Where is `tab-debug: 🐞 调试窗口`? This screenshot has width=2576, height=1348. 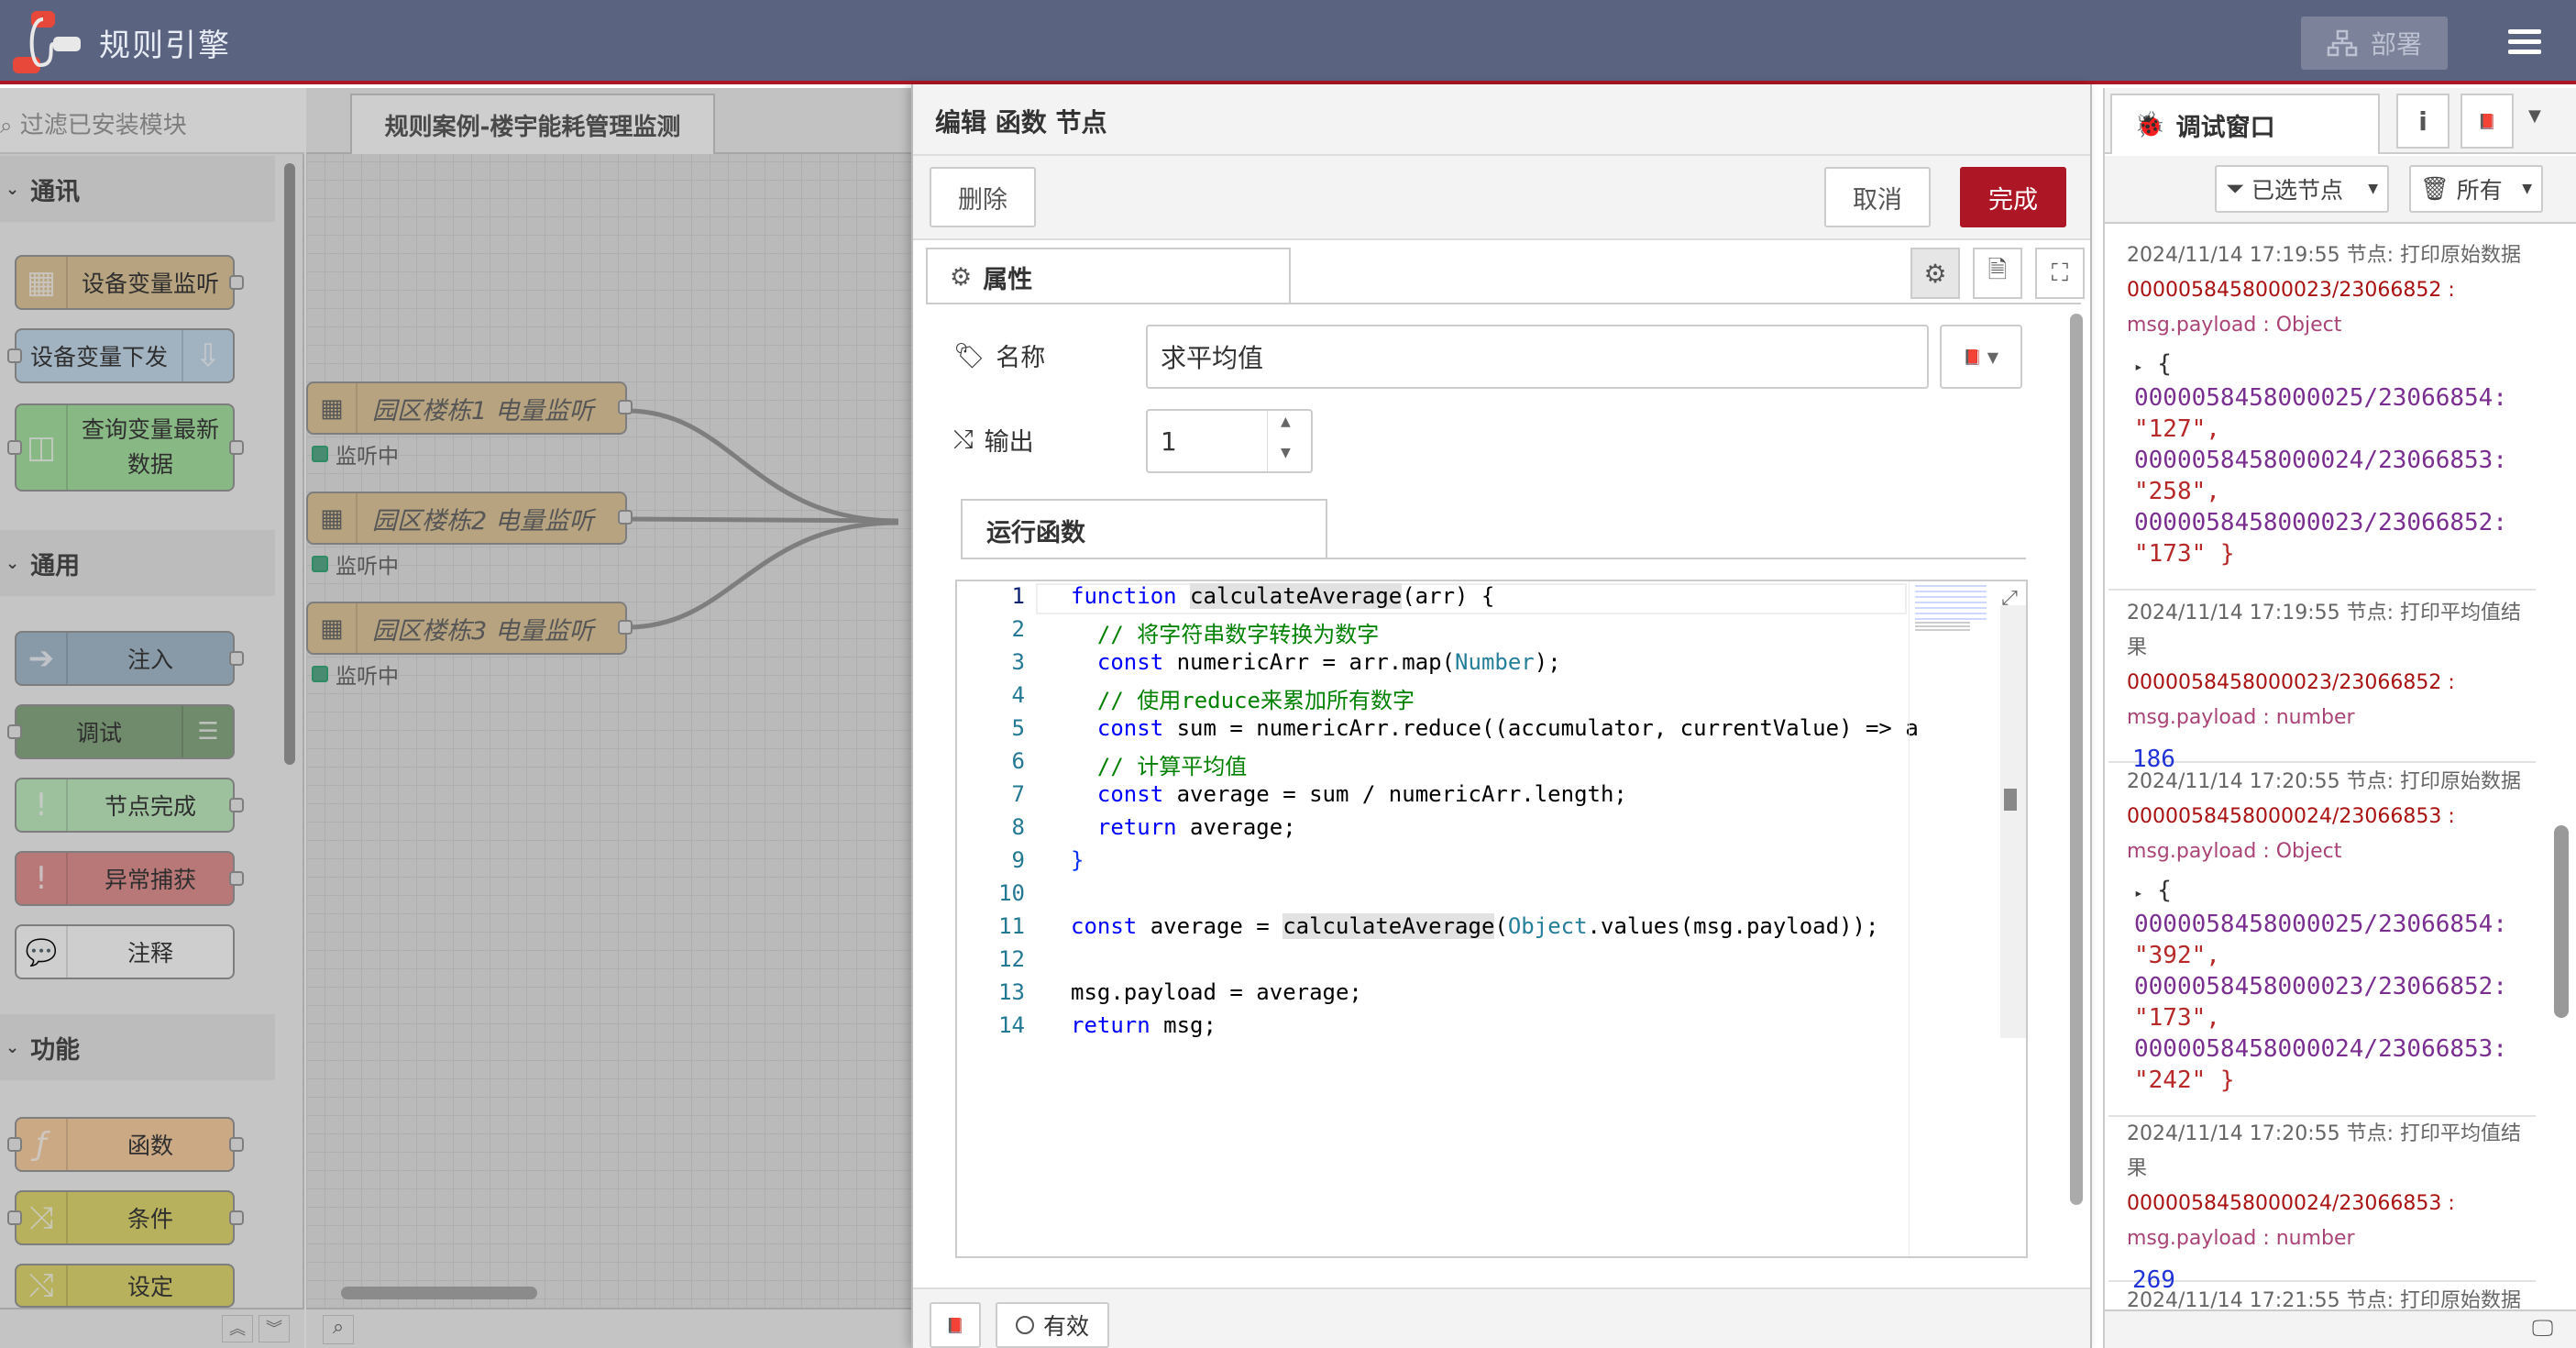 tab-debug: 🐞 调试窗口 is located at coordinates (2245, 124).